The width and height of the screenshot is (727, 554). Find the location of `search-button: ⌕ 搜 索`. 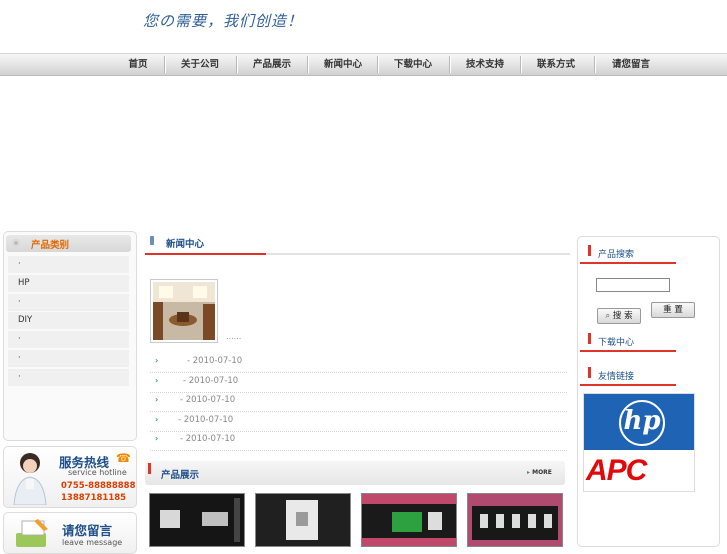

search-button: ⌕ 搜 索 is located at coordinates (619, 316).